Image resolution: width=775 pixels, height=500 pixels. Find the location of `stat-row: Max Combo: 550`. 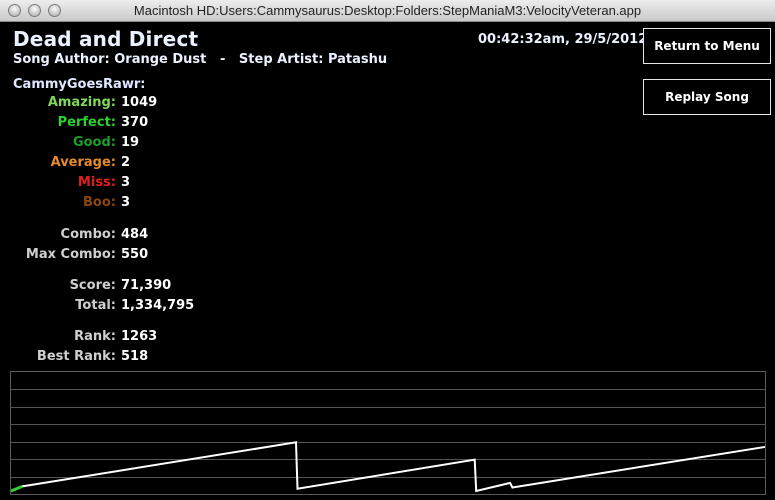

stat-row: Max Combo: 550 is located at coordinates (387, 256).